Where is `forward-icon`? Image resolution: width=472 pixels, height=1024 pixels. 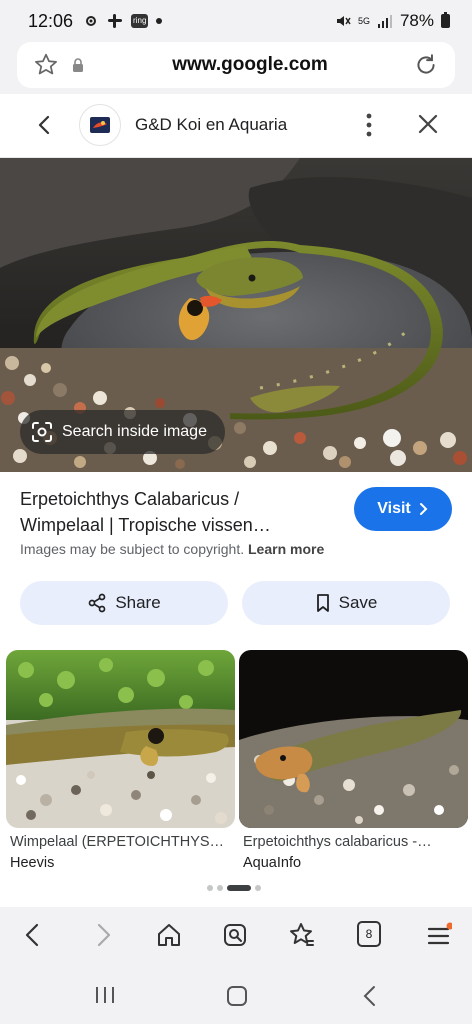 forward-icon is located at coordinates (103, 935).